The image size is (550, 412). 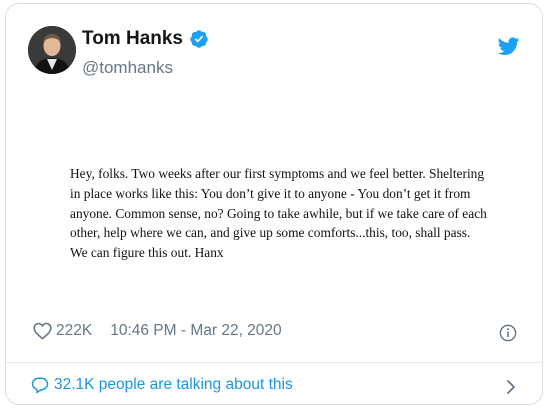 What do you see at coordinates (40, 385) in the screenshot?
I see `speech-bubble-icon` at bounding box center [40, 385].